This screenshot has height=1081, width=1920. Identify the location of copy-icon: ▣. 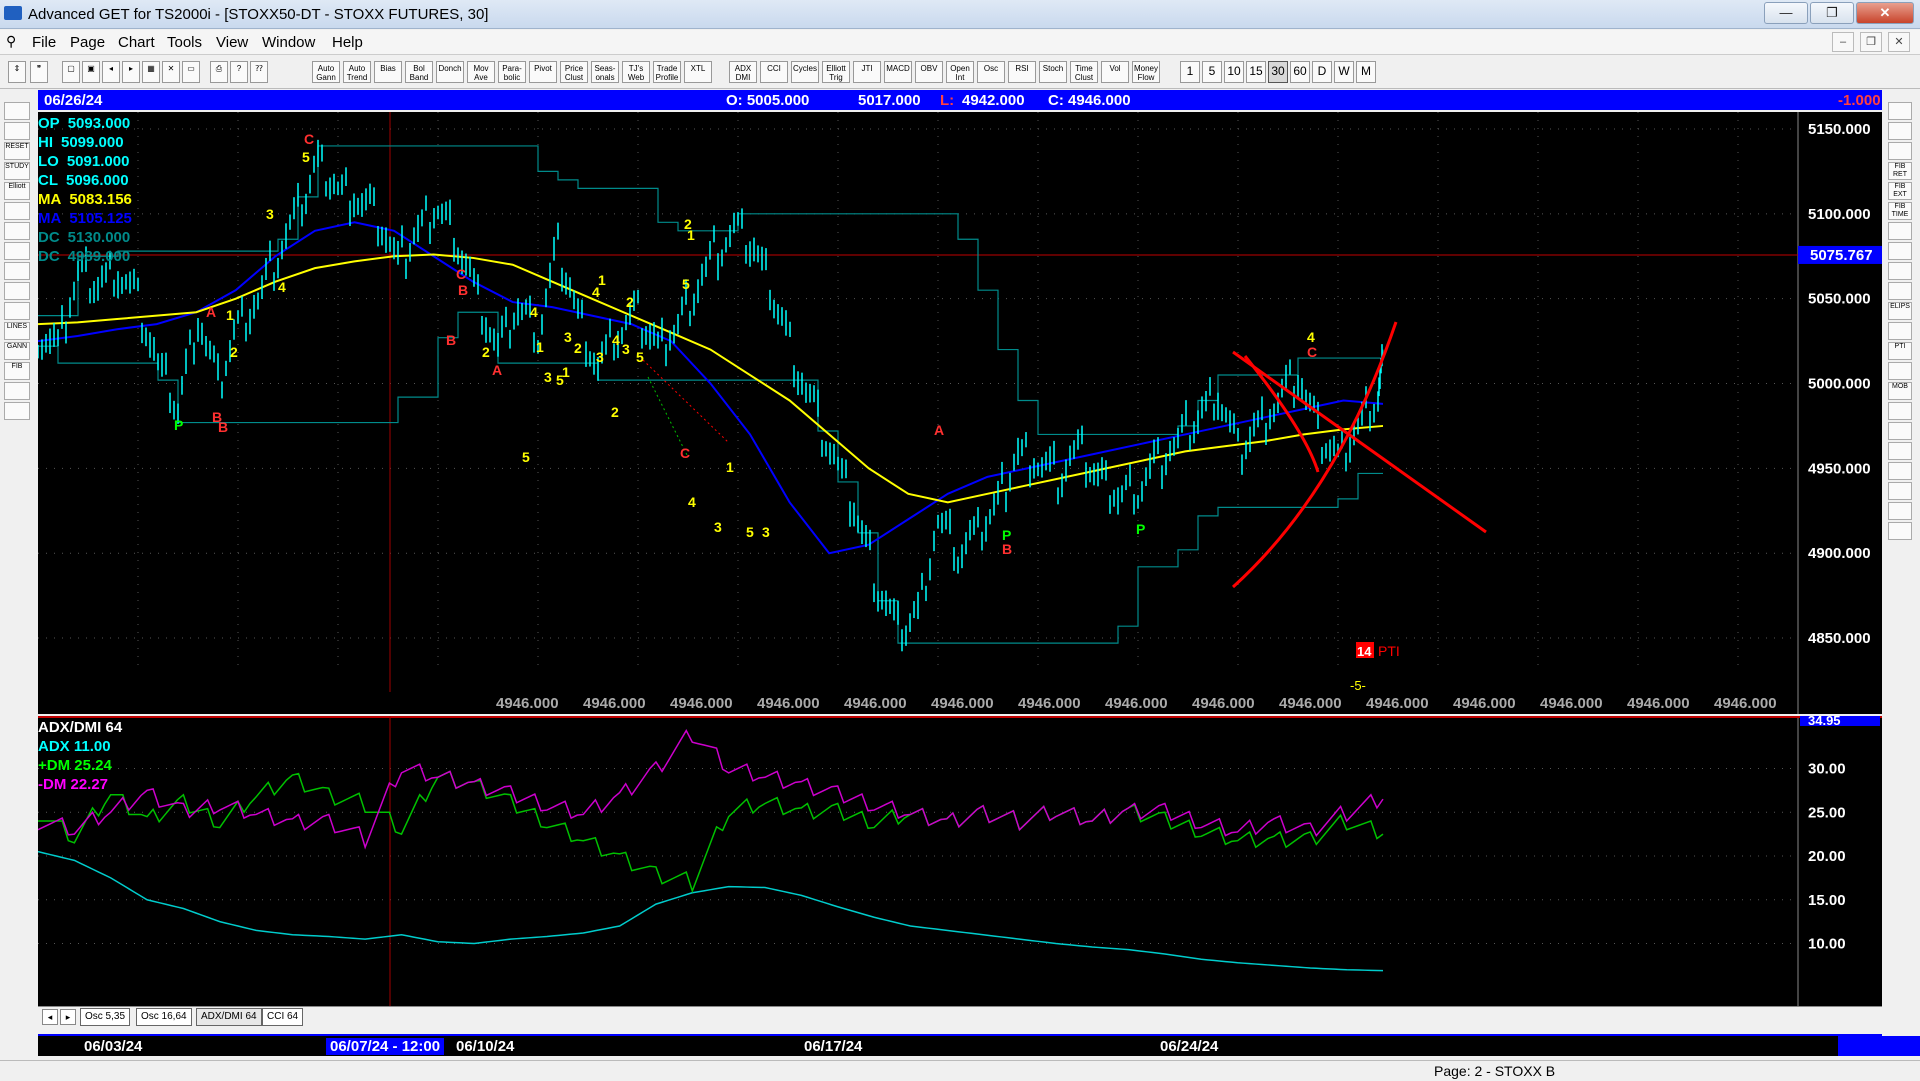
(91, 72).